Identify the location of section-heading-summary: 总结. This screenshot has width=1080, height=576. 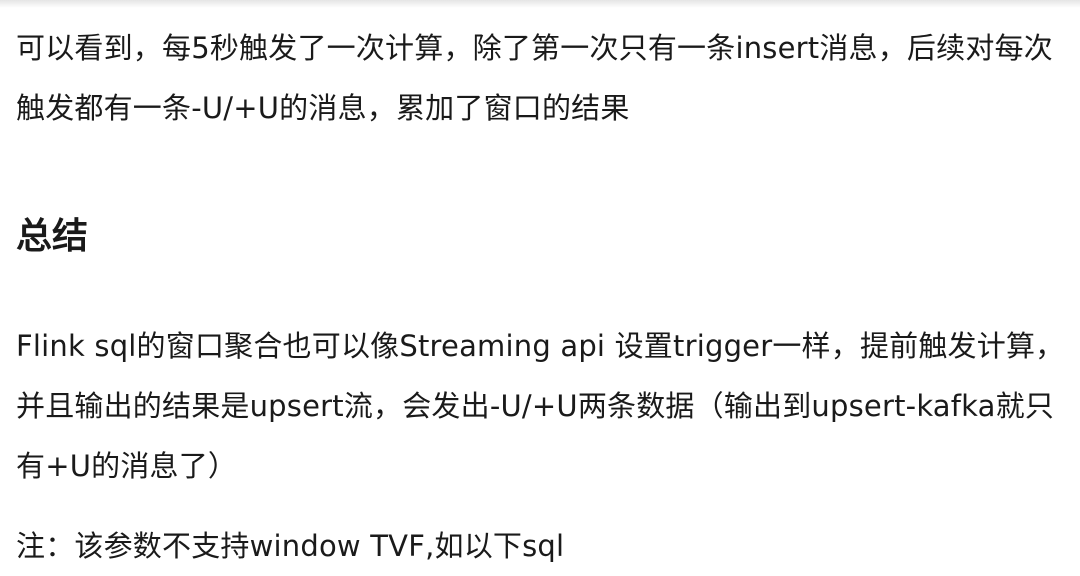
(52, 236).